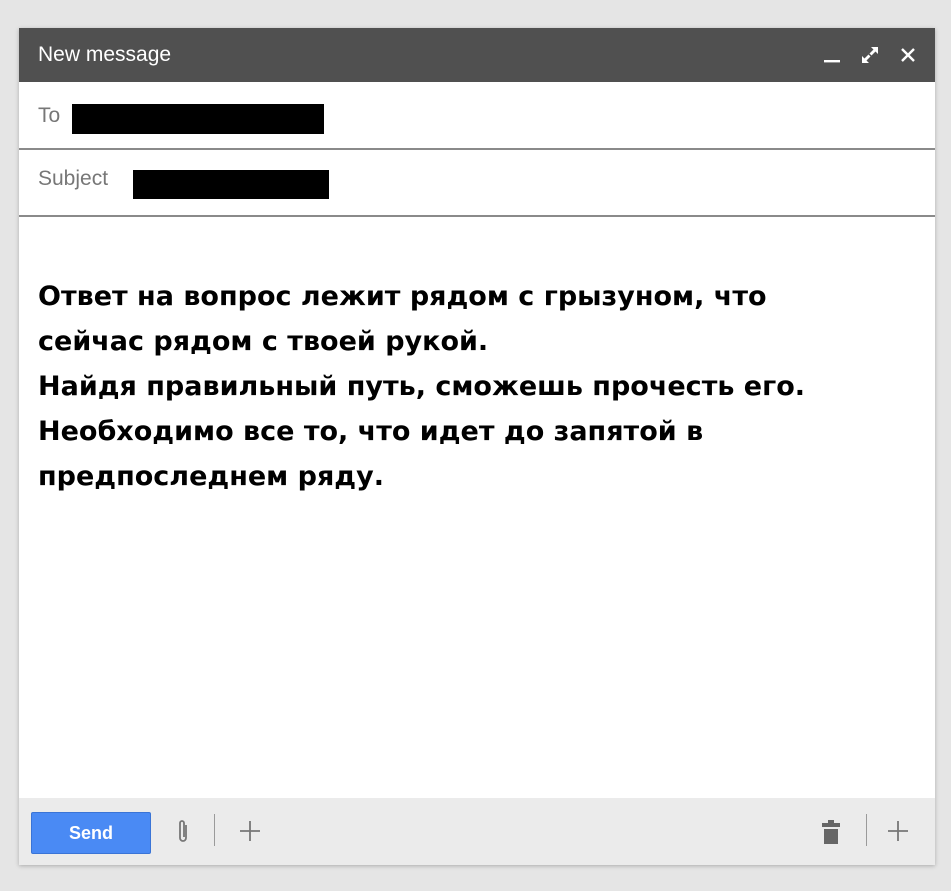  I want to click on expand-icon, so click(870, 55).